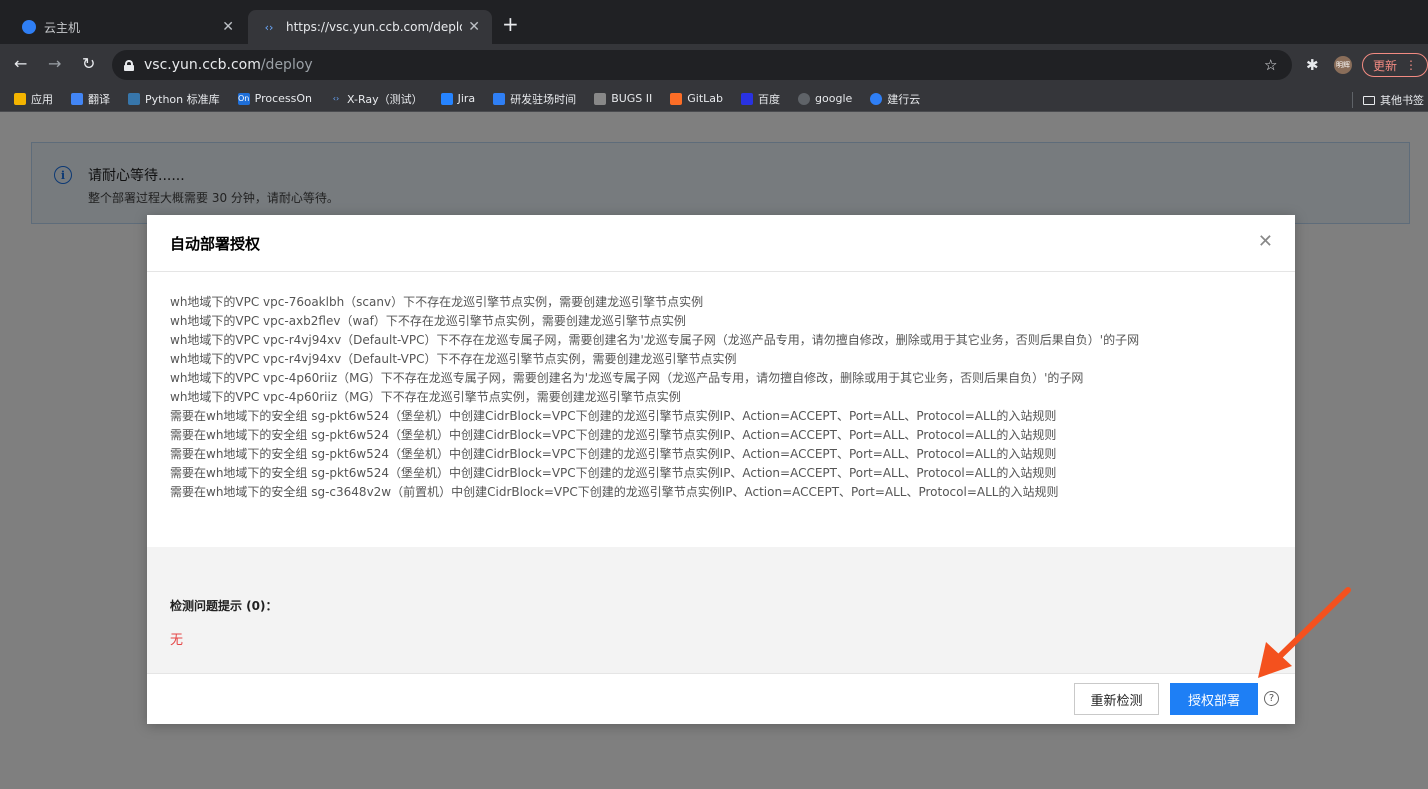 Image resolution: width=1428 pixels, height=789 pixels. What do you see at coordinates (804, 98) in the screenshot?
I see `globe-icon` at bounding box center [804, 98].